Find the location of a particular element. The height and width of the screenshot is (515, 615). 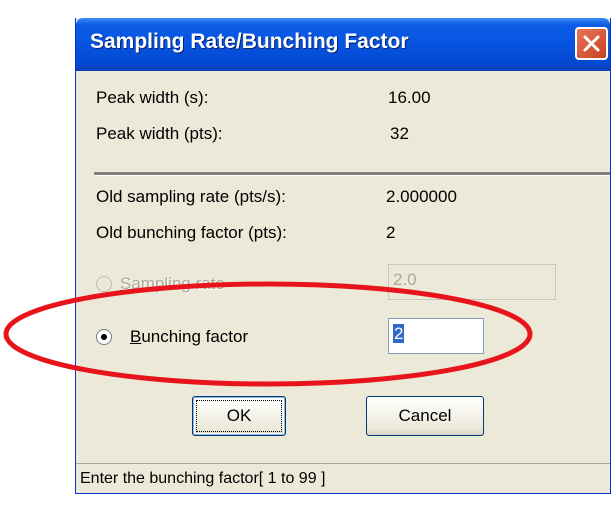

cancel-button: Cancel is located at coordinates (425, 416).